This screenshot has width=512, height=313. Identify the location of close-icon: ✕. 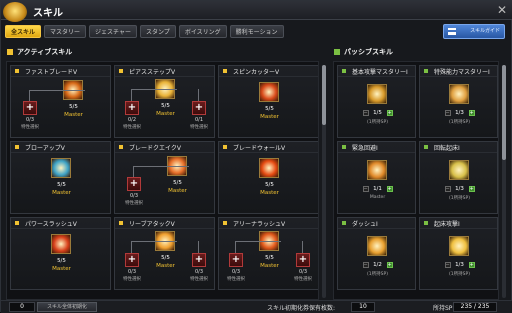
(502, 10).